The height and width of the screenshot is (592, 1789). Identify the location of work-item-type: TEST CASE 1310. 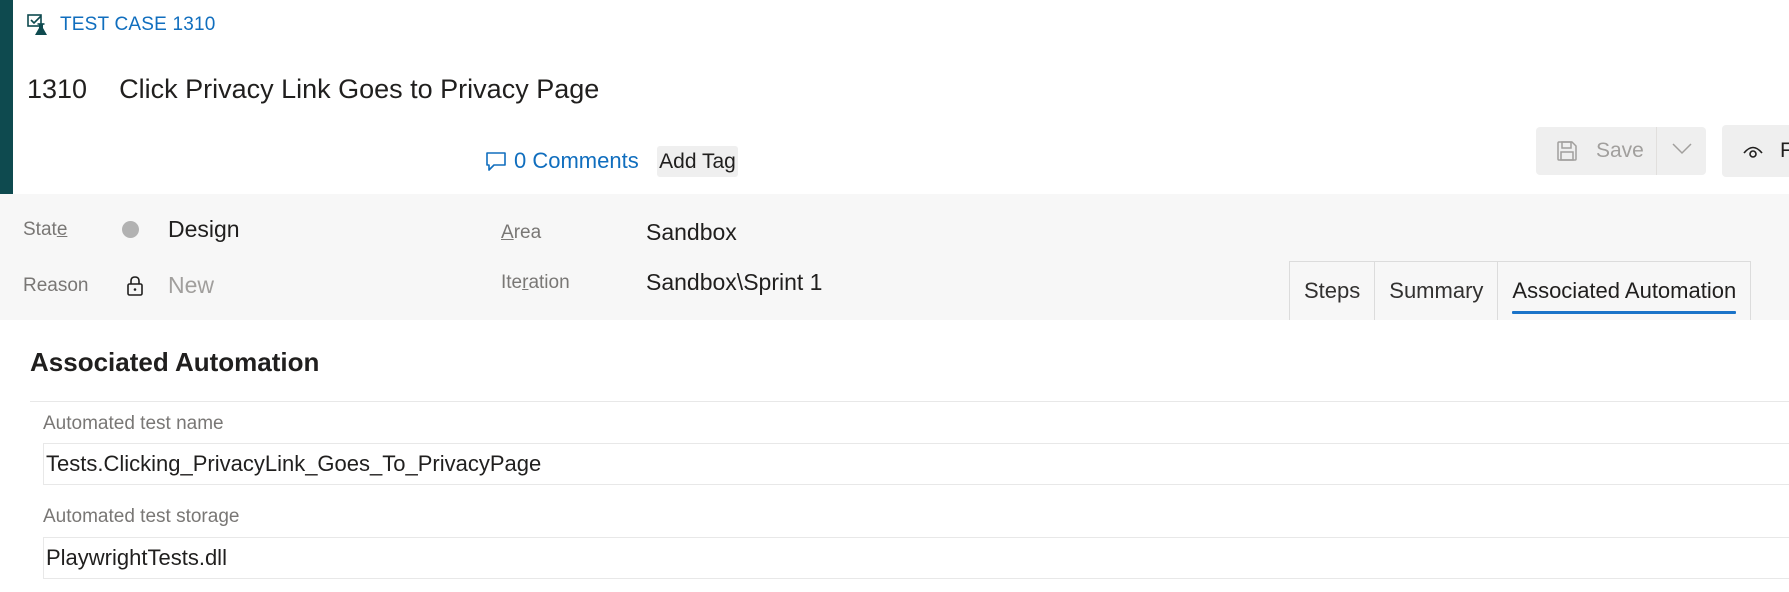
(121, 25).